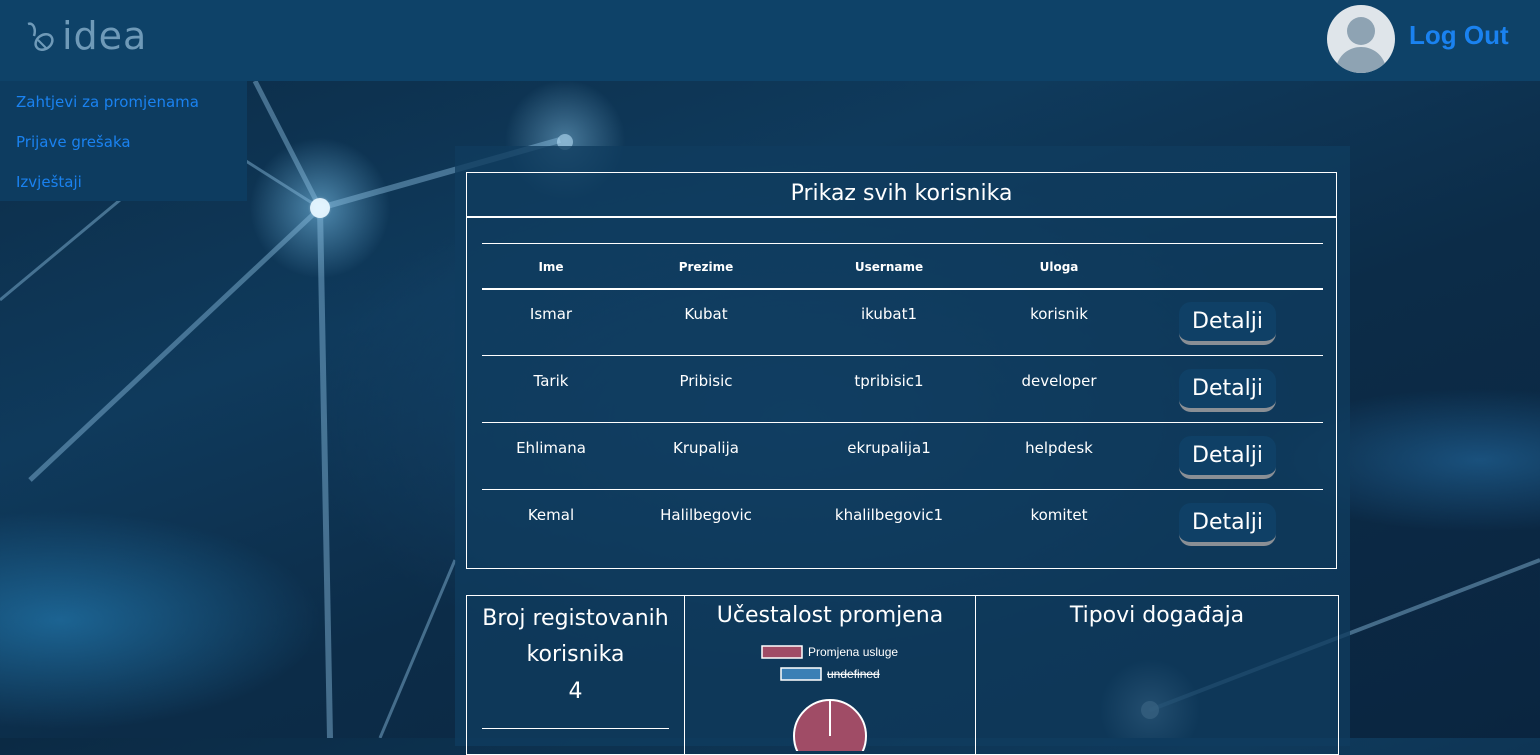  What do you see at coordinates (830, 615) in the screenshot?
I see `change-frequency-title: Učestalost promjena` at bounding box center [830, 615].